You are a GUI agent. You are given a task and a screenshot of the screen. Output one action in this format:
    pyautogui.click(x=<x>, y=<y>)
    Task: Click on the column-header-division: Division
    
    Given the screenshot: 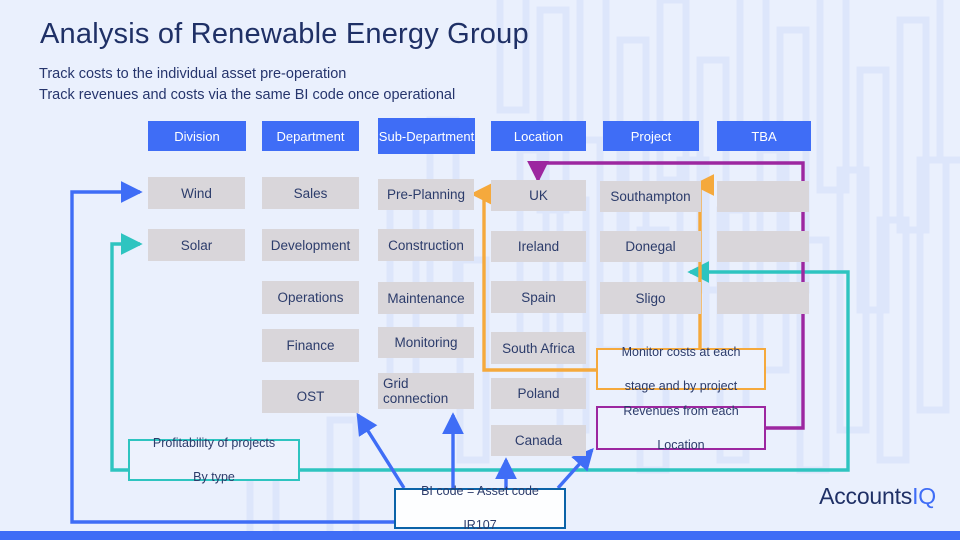 What is the action you would take?
    pyautogui.click(x=197, y=136)
    